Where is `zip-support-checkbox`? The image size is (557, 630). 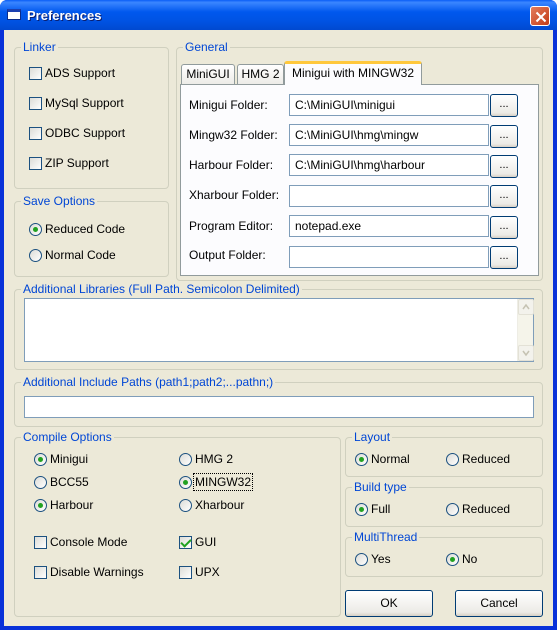
zip-support-checkbox is located at coordinates (35, 163).